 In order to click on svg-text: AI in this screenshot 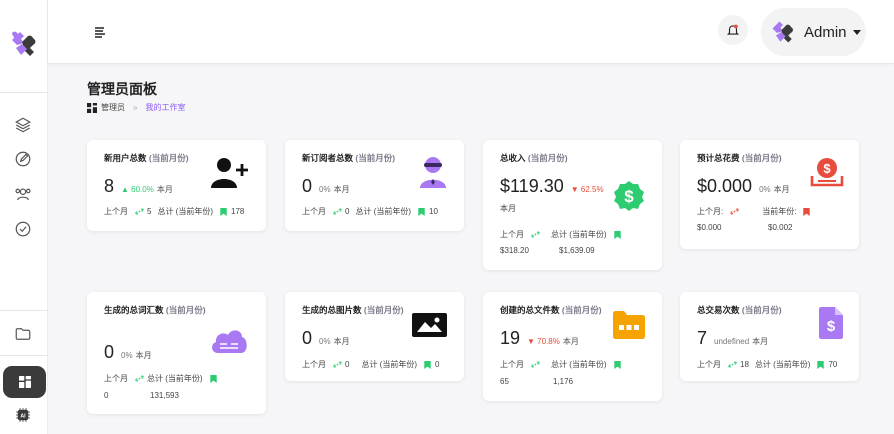, I will do `click(23, 416)`.